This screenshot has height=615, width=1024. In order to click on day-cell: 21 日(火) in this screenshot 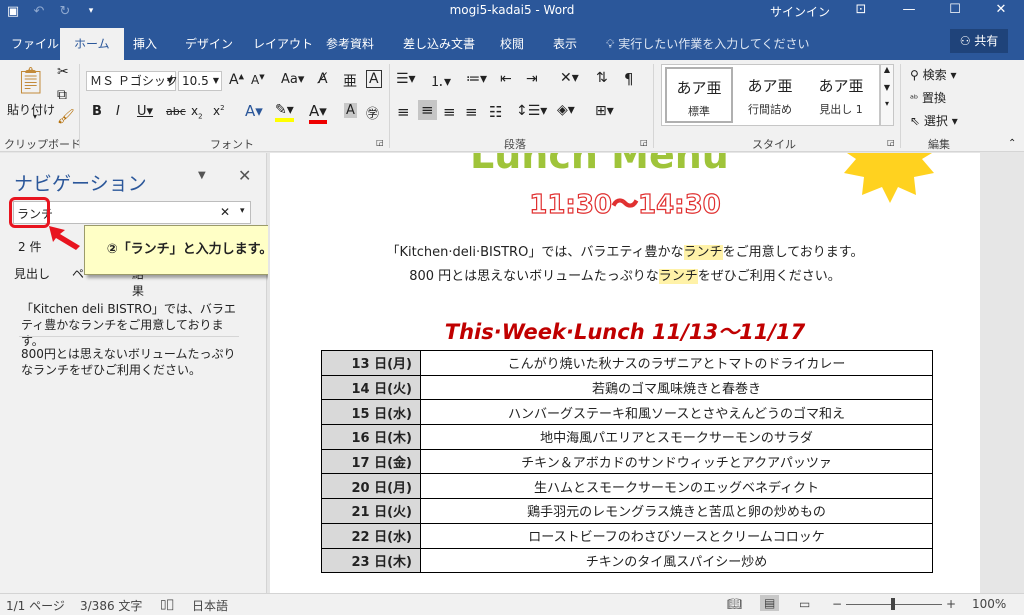, I will do `click(371, 511)`.